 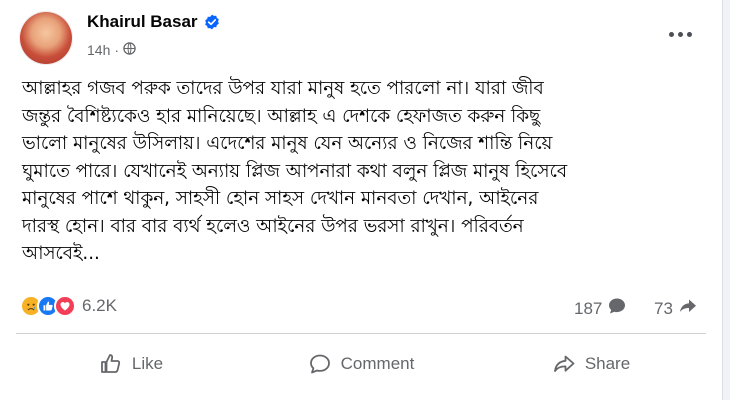 I want to click on verified-badge-icon, so click(x=212, y=22).